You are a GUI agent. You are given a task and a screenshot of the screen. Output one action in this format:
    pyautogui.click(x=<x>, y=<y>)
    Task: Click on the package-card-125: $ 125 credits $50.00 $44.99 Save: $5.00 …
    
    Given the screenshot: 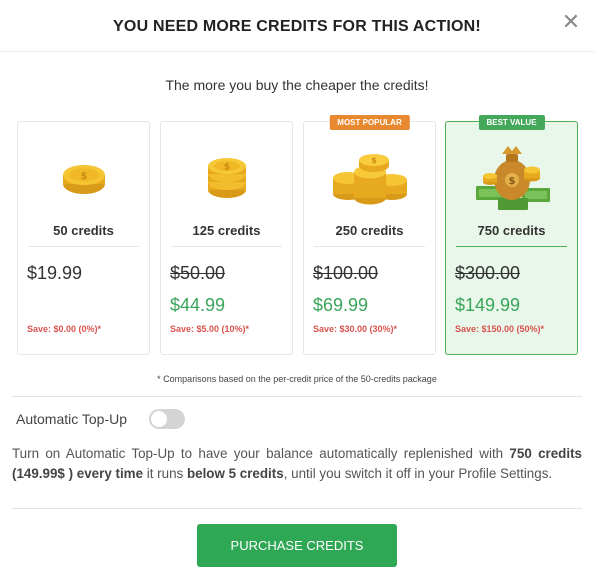 What is the action you would take?
    pyautogui.click(x=226, y=238)
    